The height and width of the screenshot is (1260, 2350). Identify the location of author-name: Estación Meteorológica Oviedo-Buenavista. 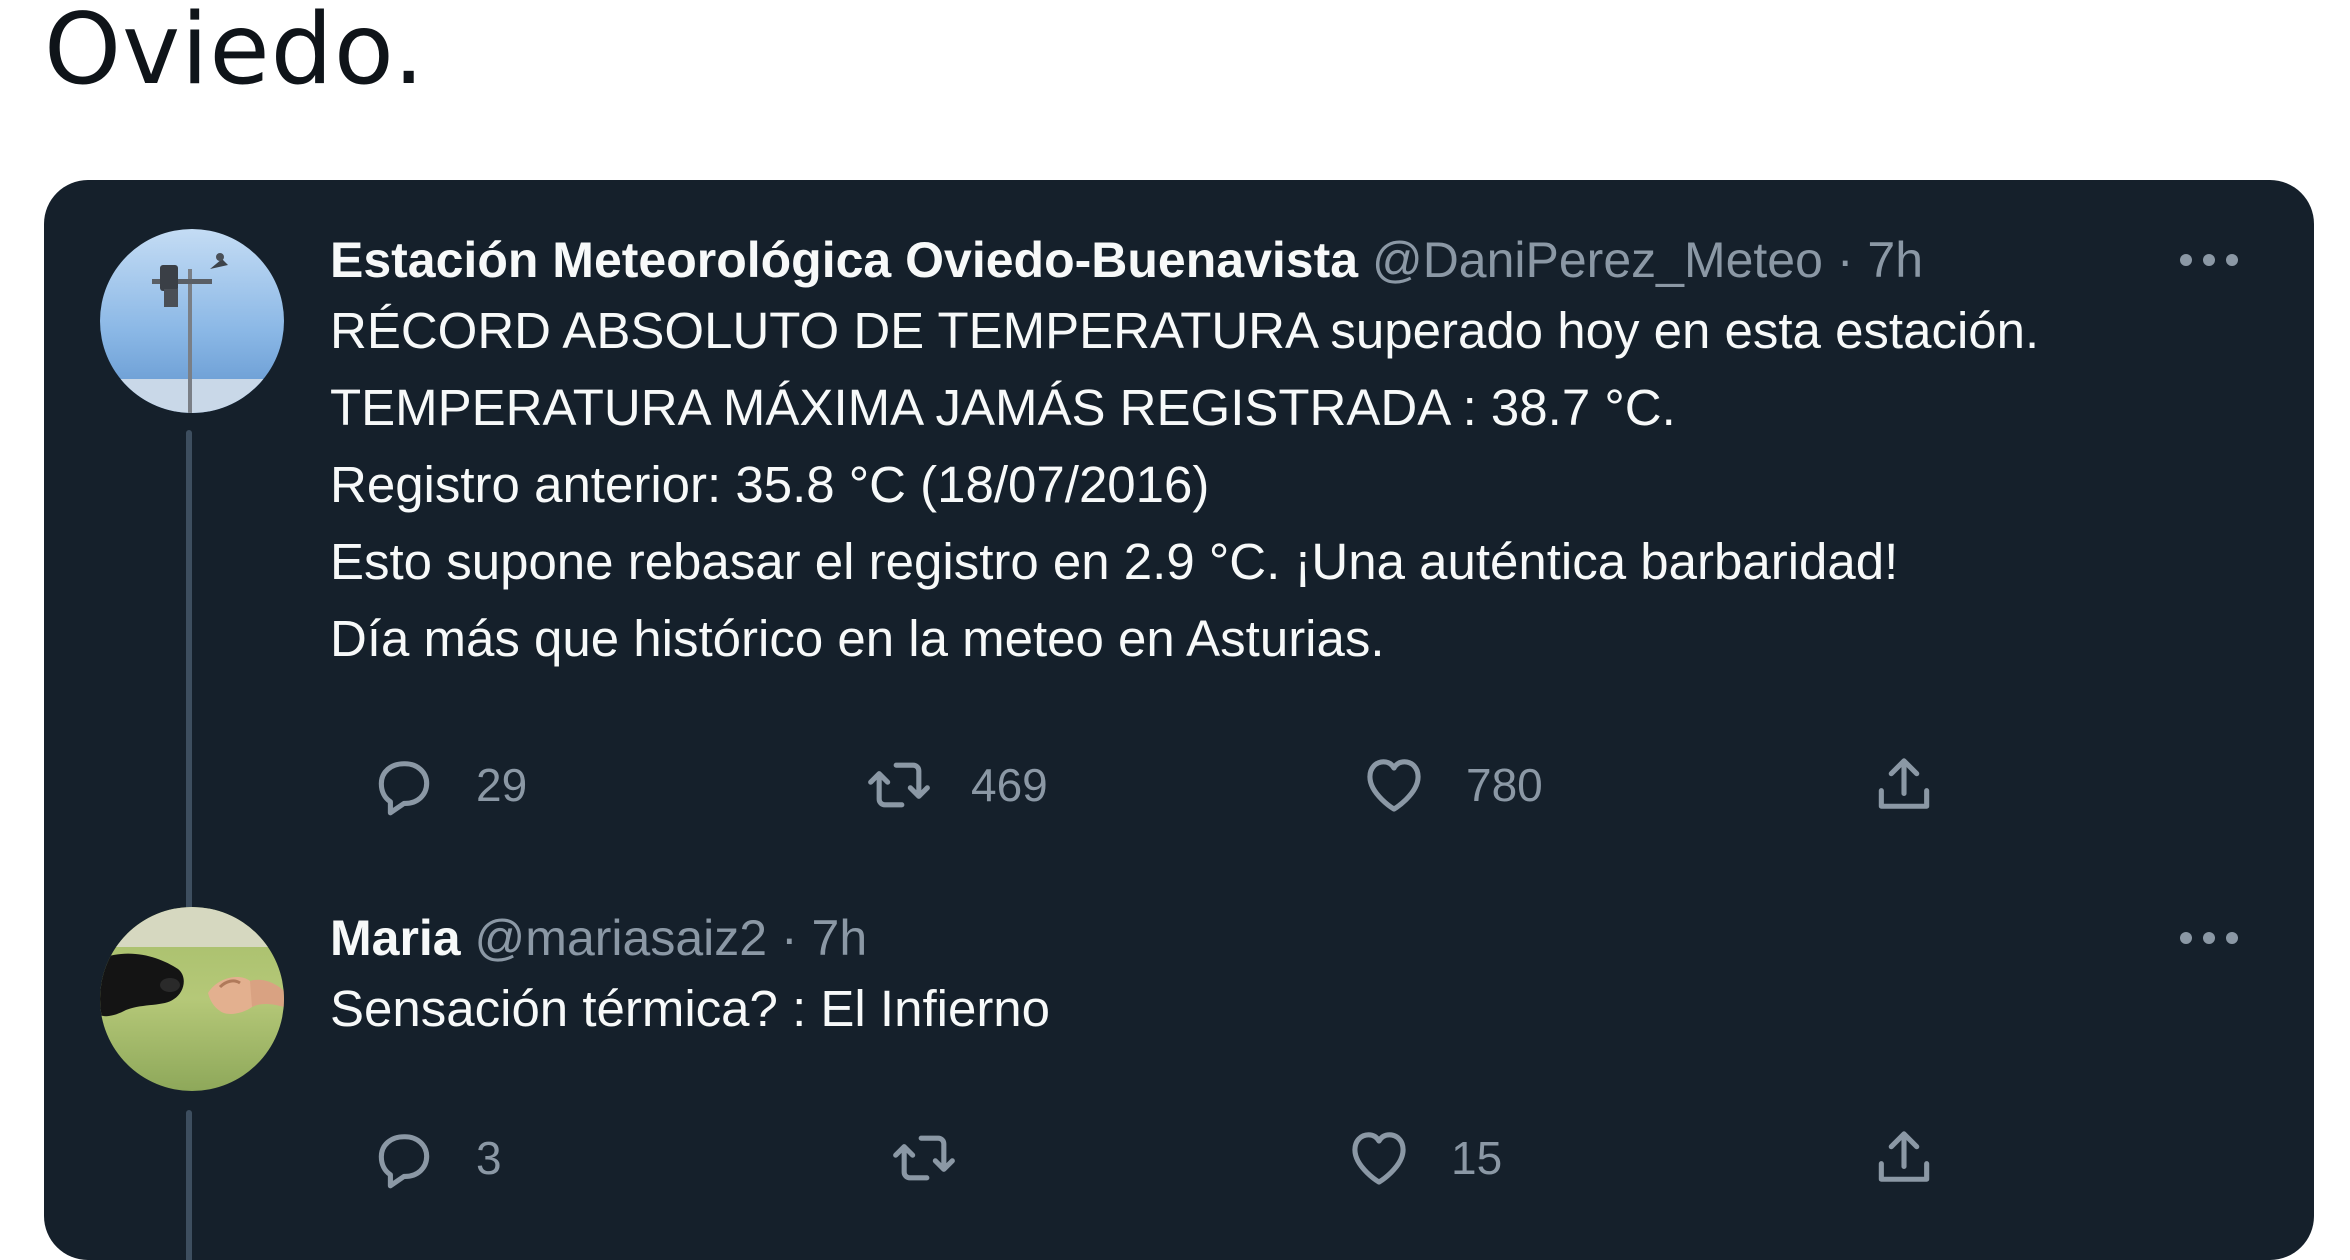
(844, 260).